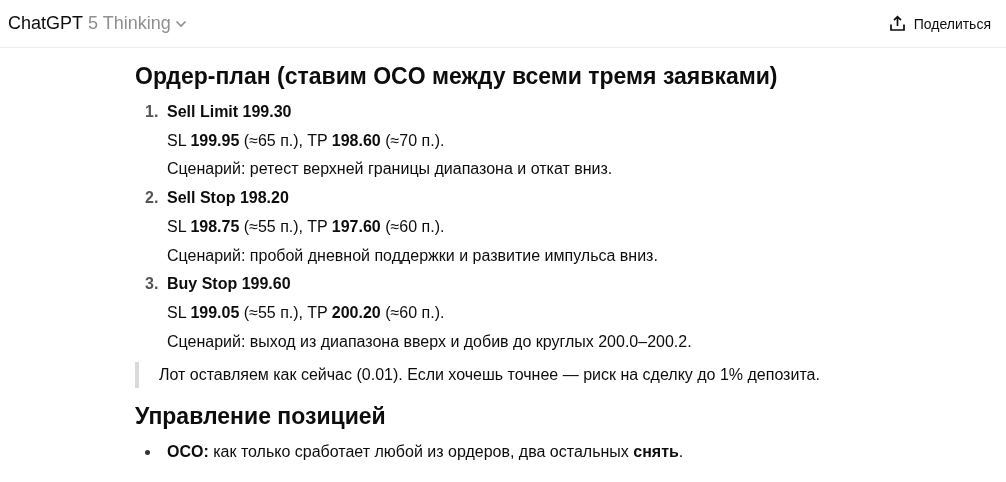 Image resolution: width=1006 pixels, height=482 pixels. What do you see at coordinates (230, 112) in the screenshot?
I see `order-title: Sell Limit 199.30` at bounding box center [230, 112].